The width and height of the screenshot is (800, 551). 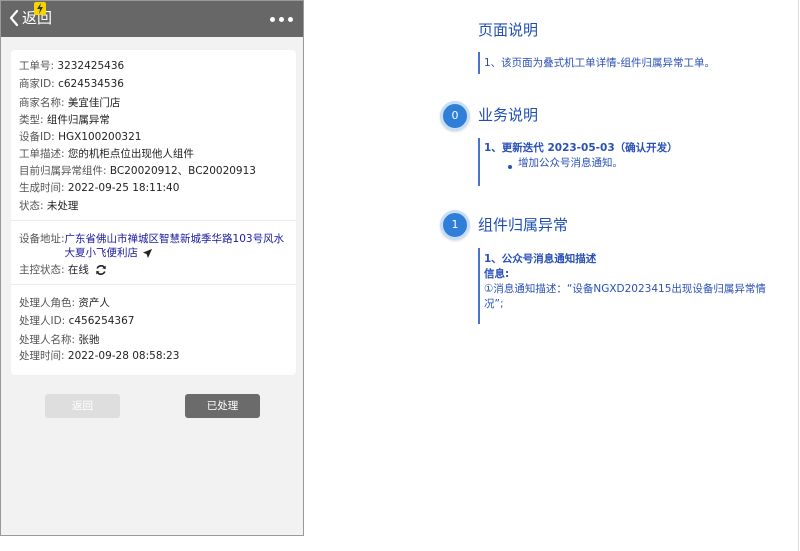 I want to click on control-status-row: 主控状态: 在线, so click(x=63, y=270).